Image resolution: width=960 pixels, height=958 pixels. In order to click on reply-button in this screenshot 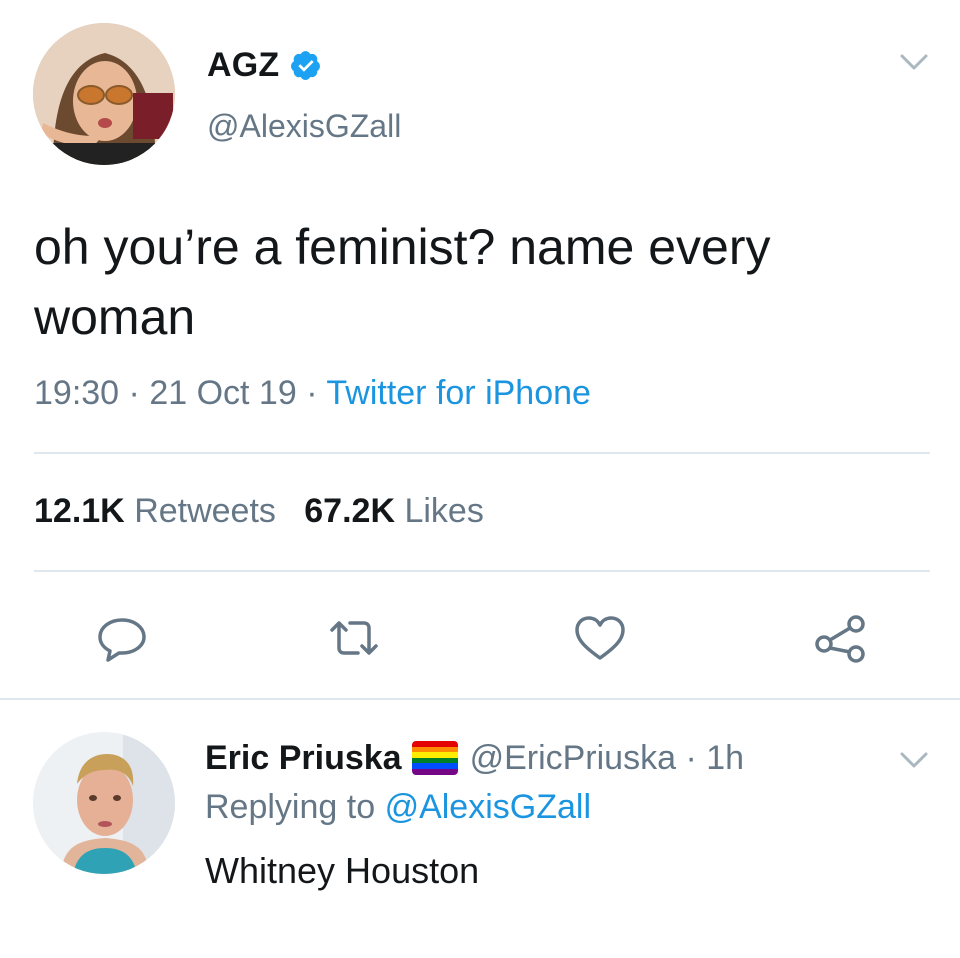, I will do `click(122, 638)`.